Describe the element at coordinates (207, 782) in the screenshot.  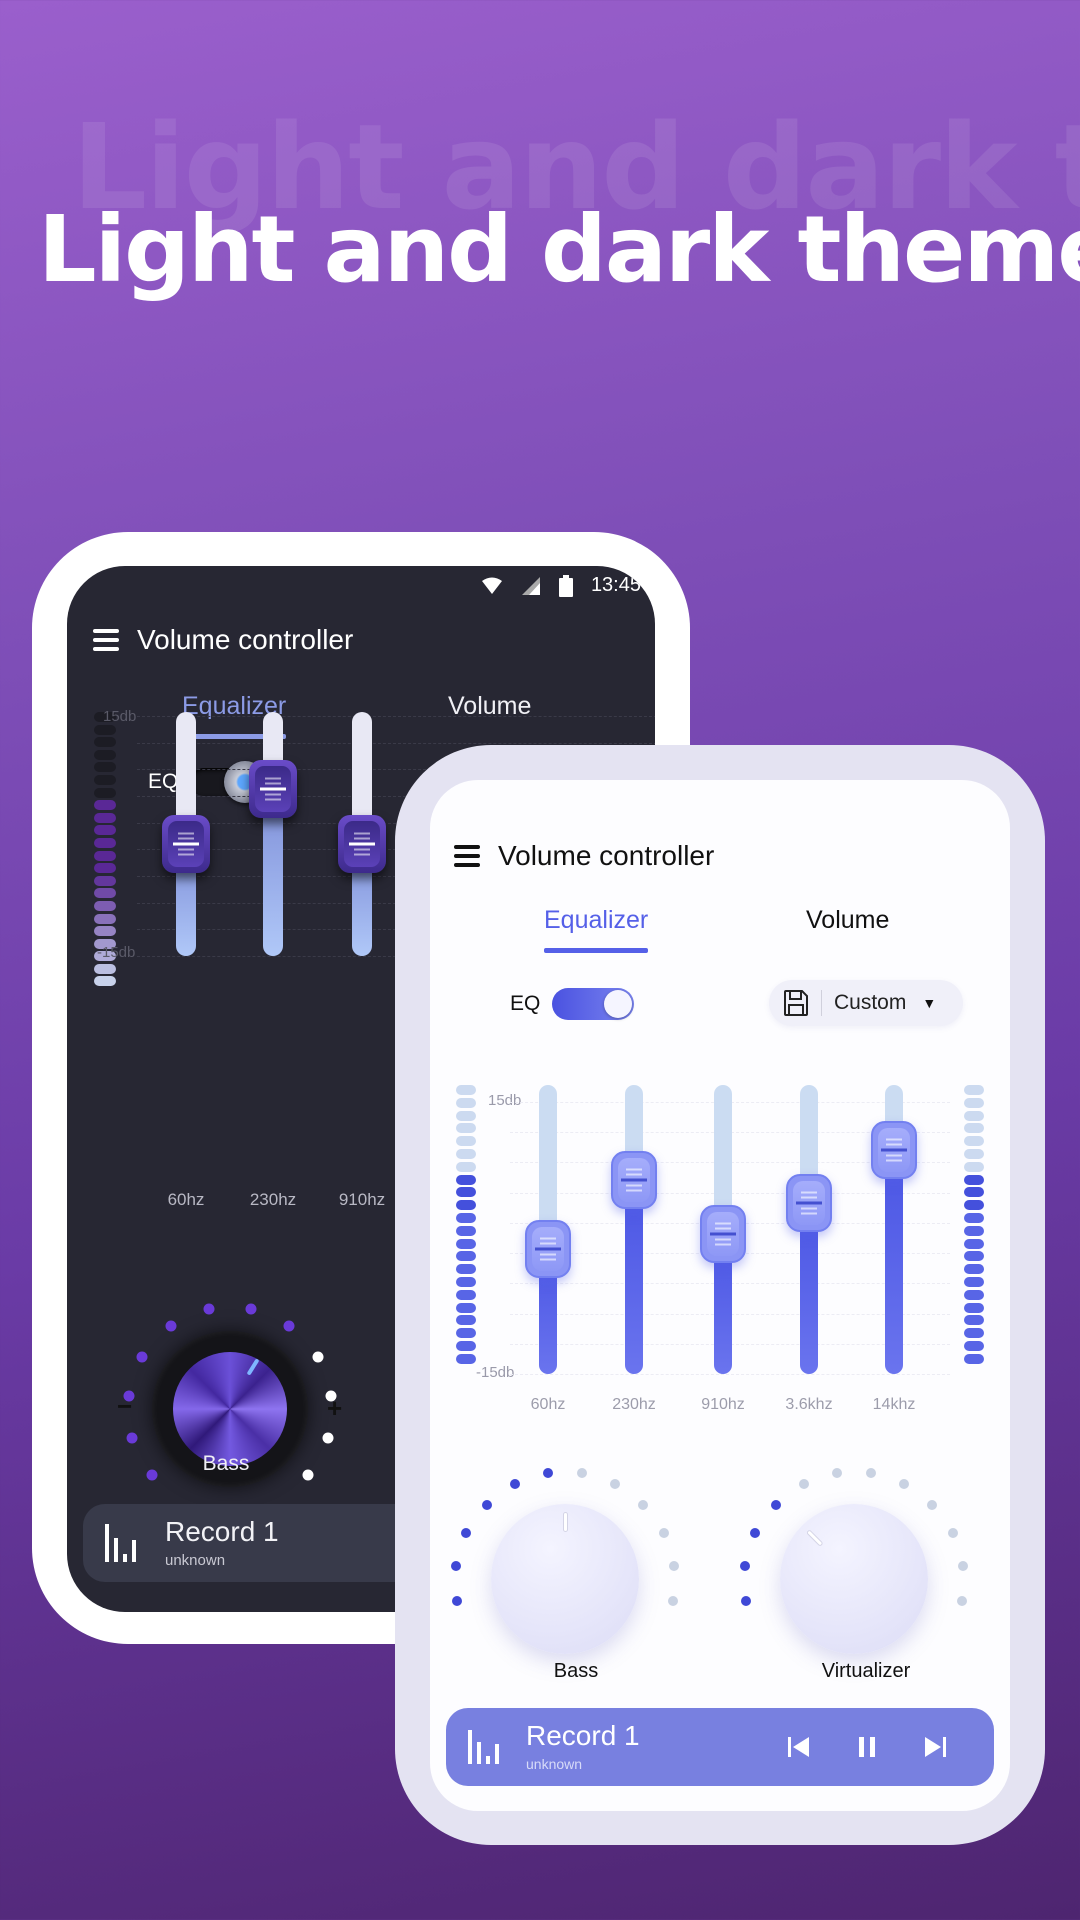
I see `eq-toggle-row: EQ` at that location.